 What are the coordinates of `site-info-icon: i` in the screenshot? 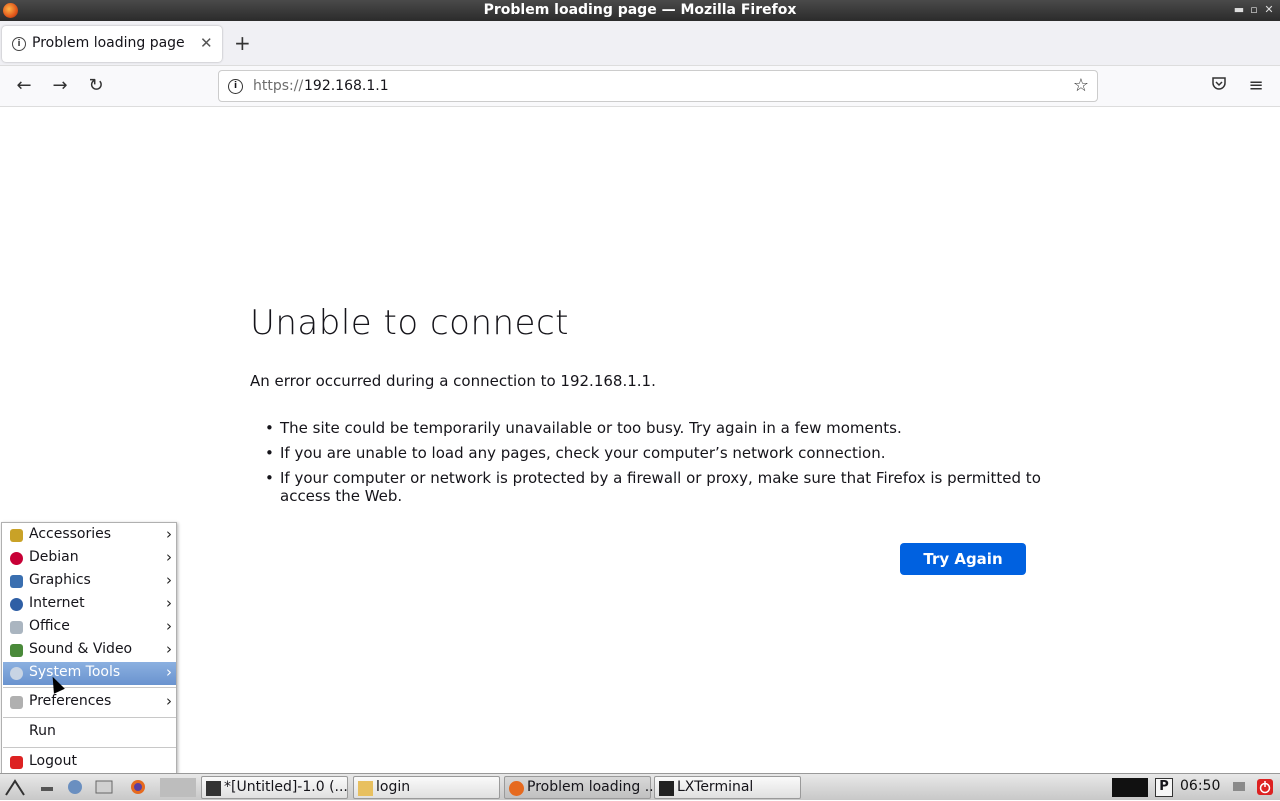 It's located at (235, 86).